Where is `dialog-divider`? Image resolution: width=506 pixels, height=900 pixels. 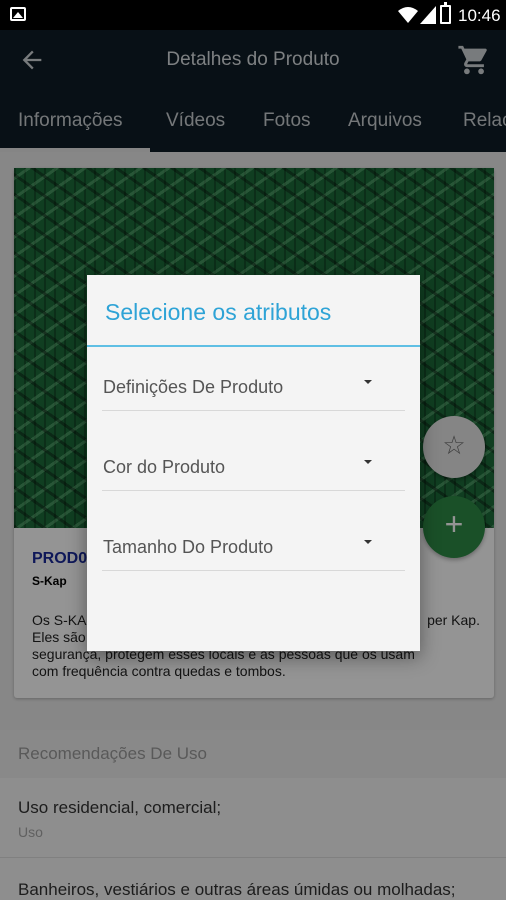 dialog-divider is located at coordinates (253, 346).